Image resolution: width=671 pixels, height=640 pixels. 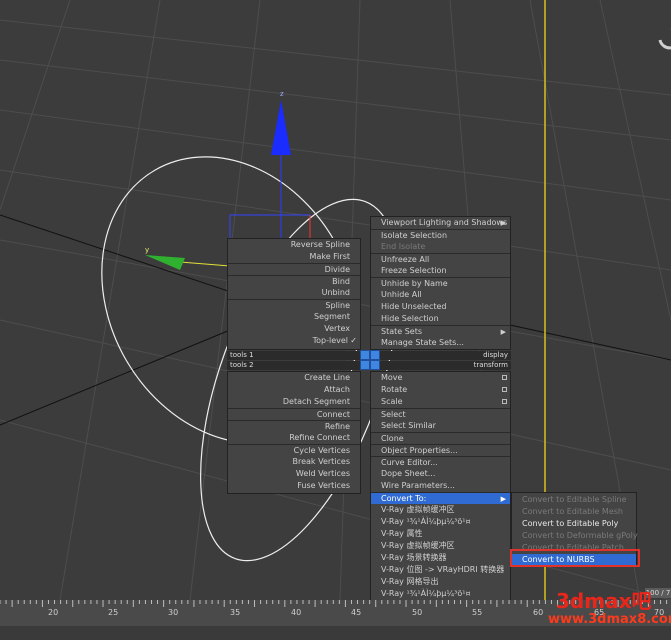 What do you see at coordinates (294, 462) in the screenshot?
I see `menu-item-break-vertices: Break Vertices` at bounding box center [294, 462].